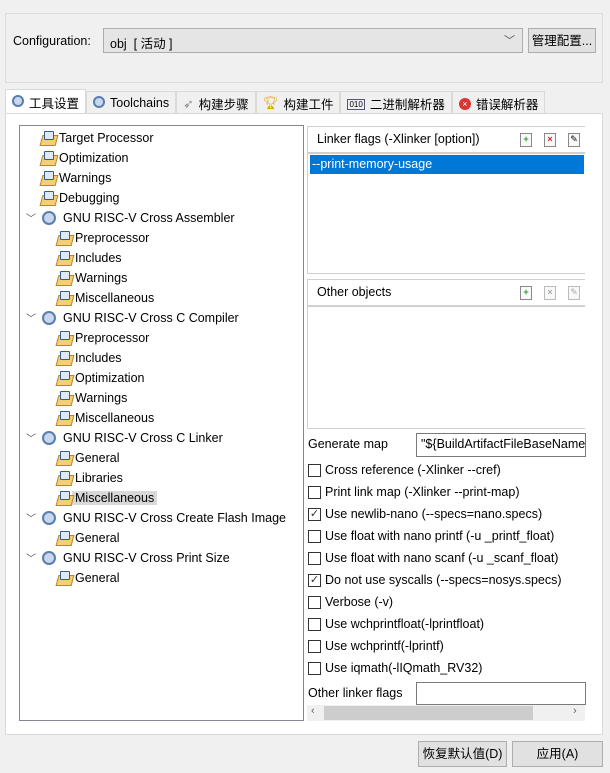 This screenshot has width=610, height=773. Describe the element at coordinates (313, 40) in the screenshot. I see `configuration-select: obj [ 活动 ] ﹀` at that location.